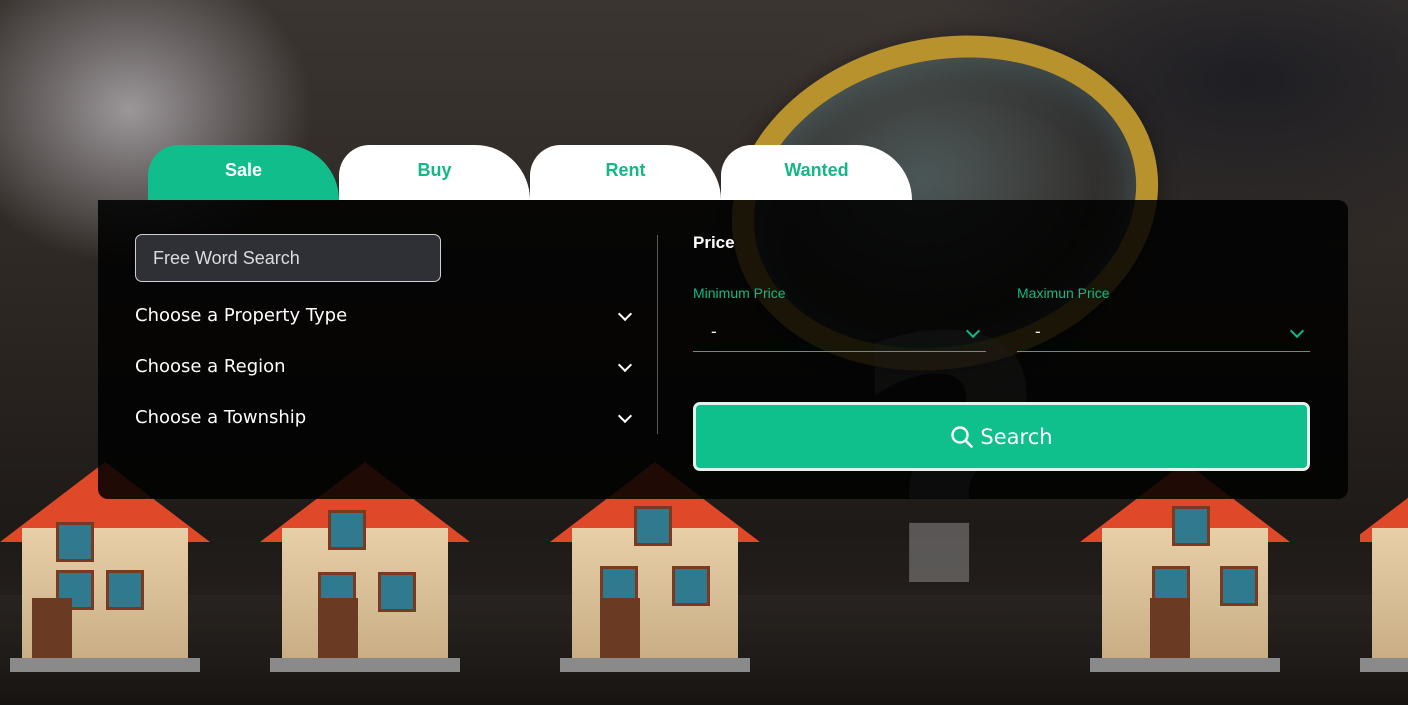 The width and height of the screenshot is (1408, 705). I want to click on maximum-price-value: -, so click(1038, 331).